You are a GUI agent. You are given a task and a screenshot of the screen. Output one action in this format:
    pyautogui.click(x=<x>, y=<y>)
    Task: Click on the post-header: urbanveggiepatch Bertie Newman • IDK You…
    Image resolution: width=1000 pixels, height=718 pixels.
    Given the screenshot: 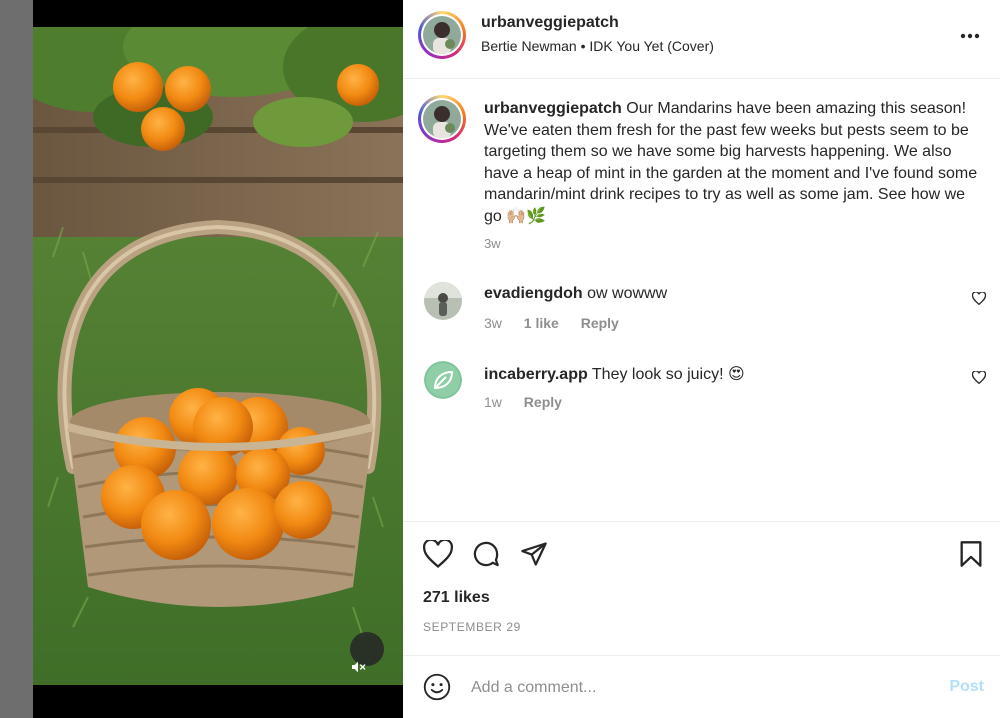 What is the action you would take?
    pyautogui.click(x=701, y=39)
    